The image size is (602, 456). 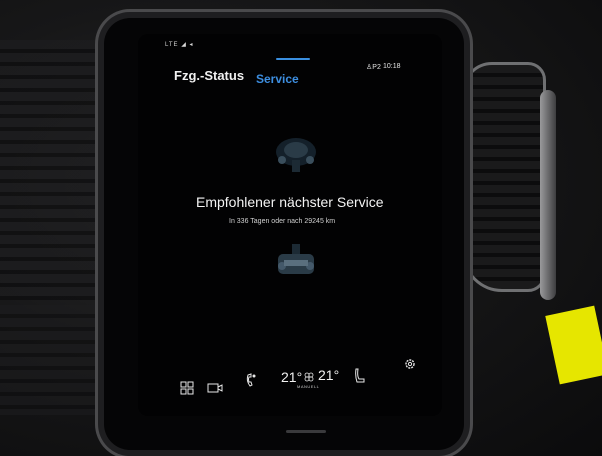 I want to click on car-bottom-illustration-icon, so click(x=296, y=259).